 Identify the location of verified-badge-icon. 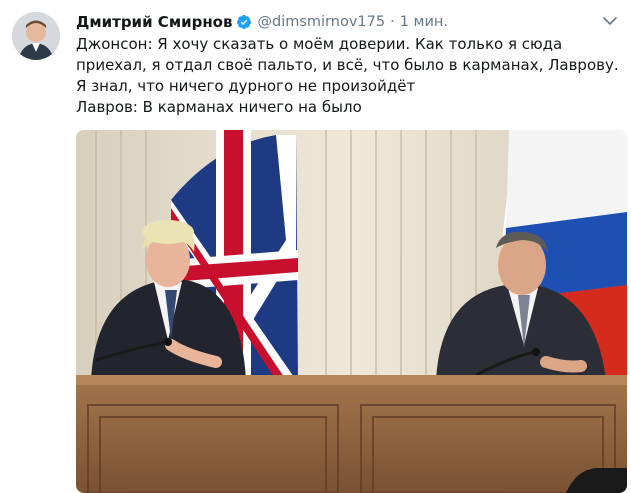
(244, 22).